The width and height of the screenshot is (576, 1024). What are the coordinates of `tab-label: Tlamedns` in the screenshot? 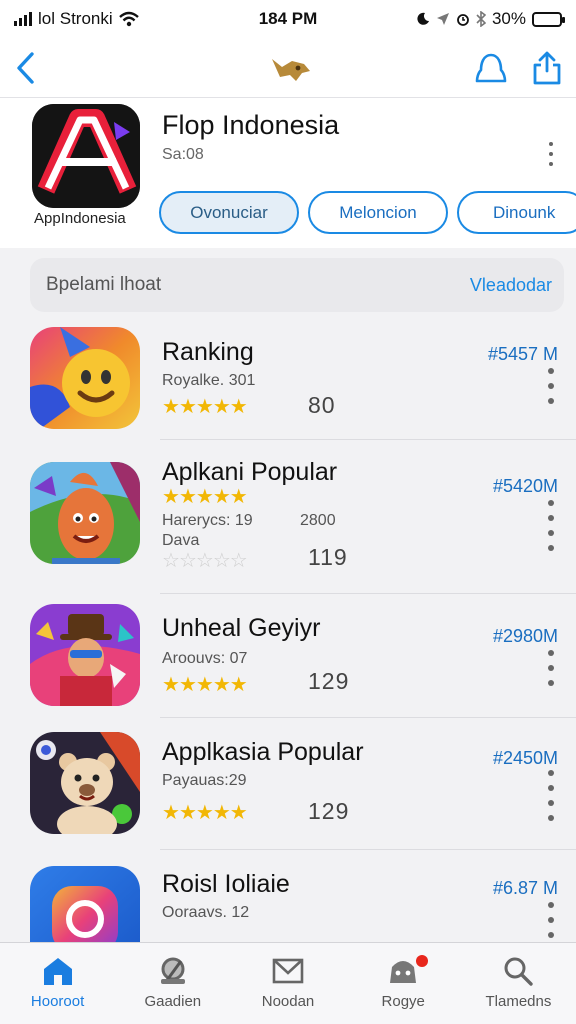 It's located at (518, 1001).